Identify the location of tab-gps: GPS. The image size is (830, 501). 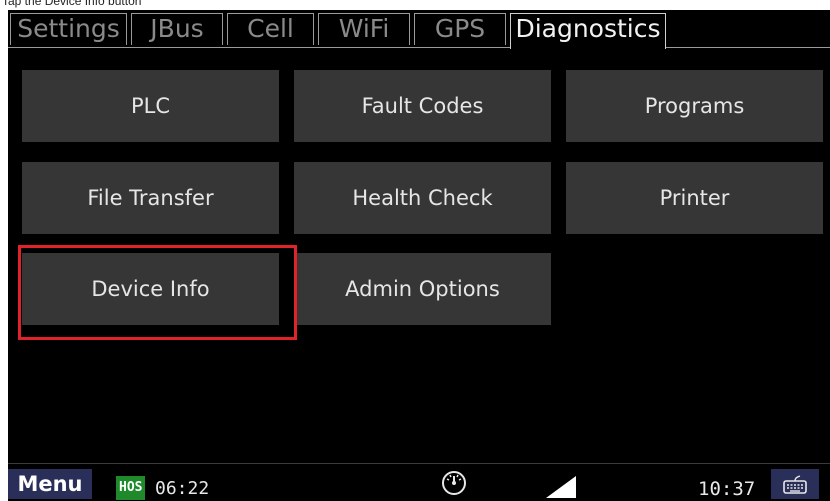
(460, 29).